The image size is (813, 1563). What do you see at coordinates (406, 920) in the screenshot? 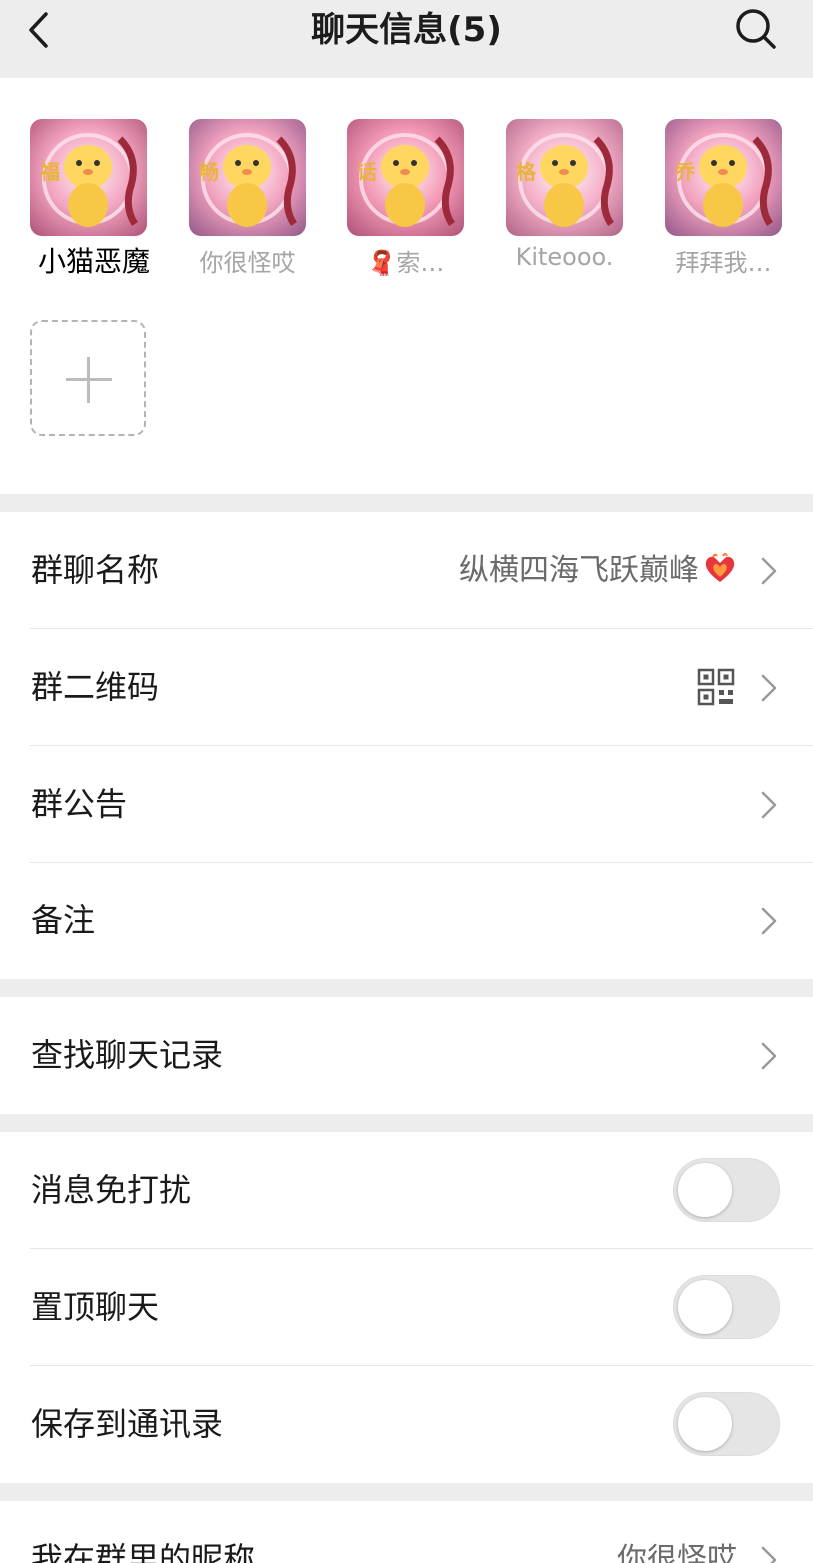
I see `remark-row: 备注` at bounding box center [406, 920].